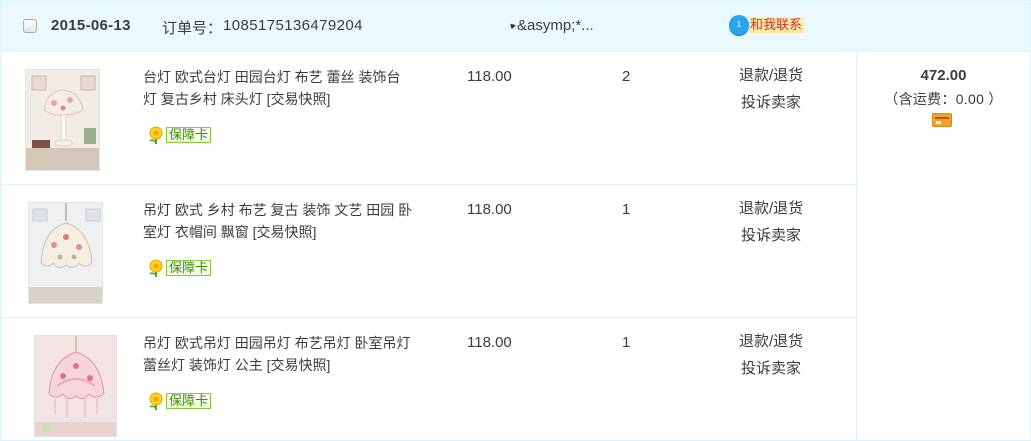  Describe the element at coordinates (943, 99) in the screenshot. I see `shipping-fee: （含运费：0.00 ）` at that location.